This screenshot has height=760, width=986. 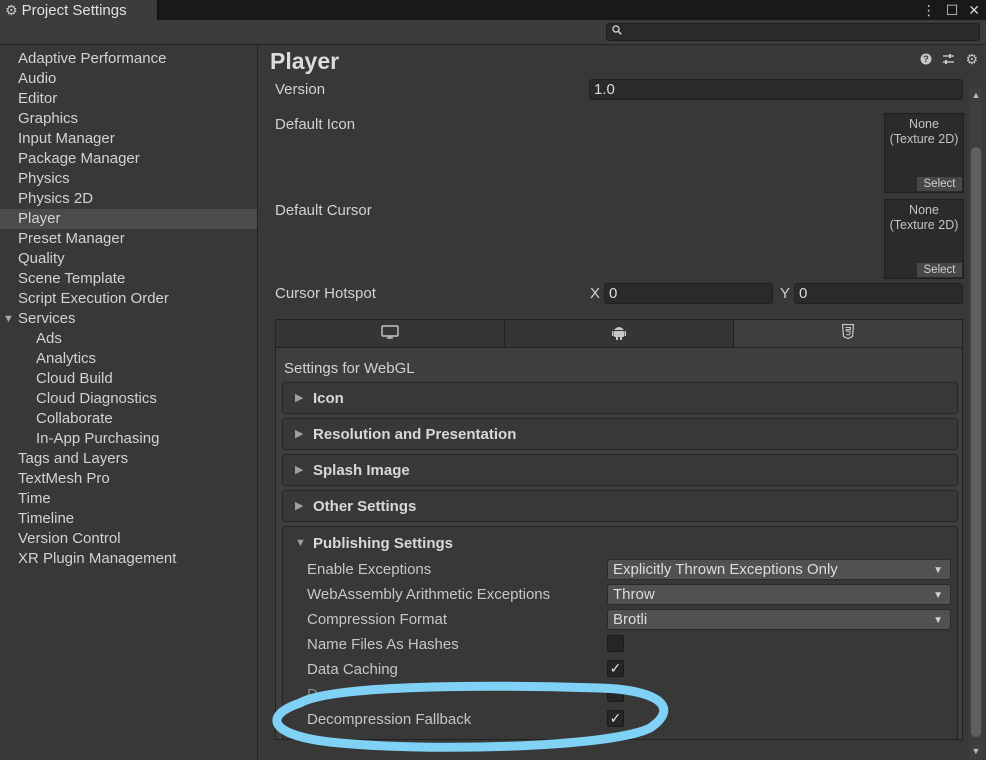 What do you see at coordinates (128, 439) in the screenshot?
I see `sidebar-item-in-app-purchasing: In-App Purchasing` at bounding box center [128, 439].